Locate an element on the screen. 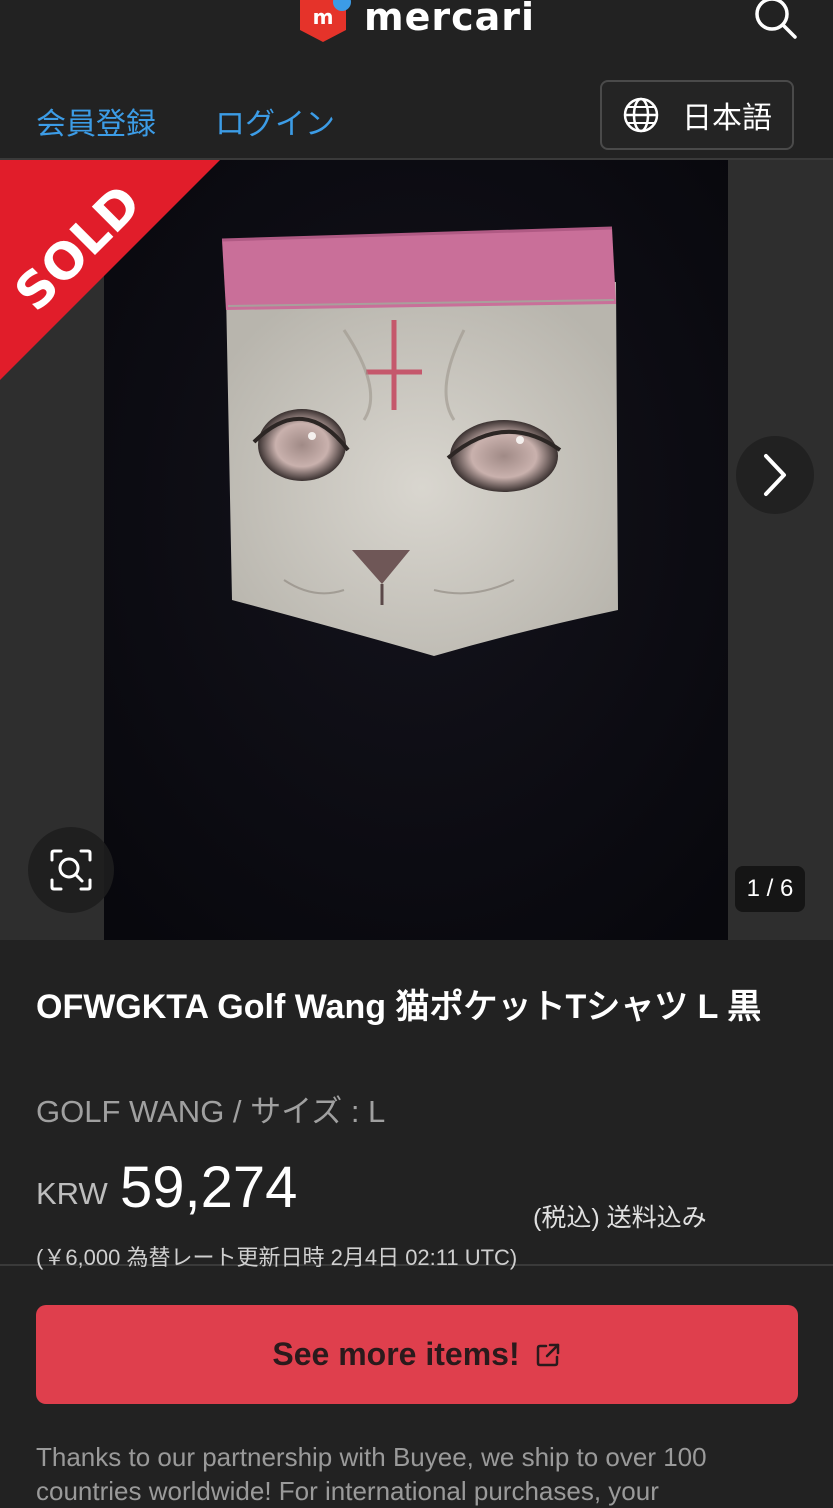 This screenshot has width=833, height=1508. image-search-button is located at coordinates (71, 870).